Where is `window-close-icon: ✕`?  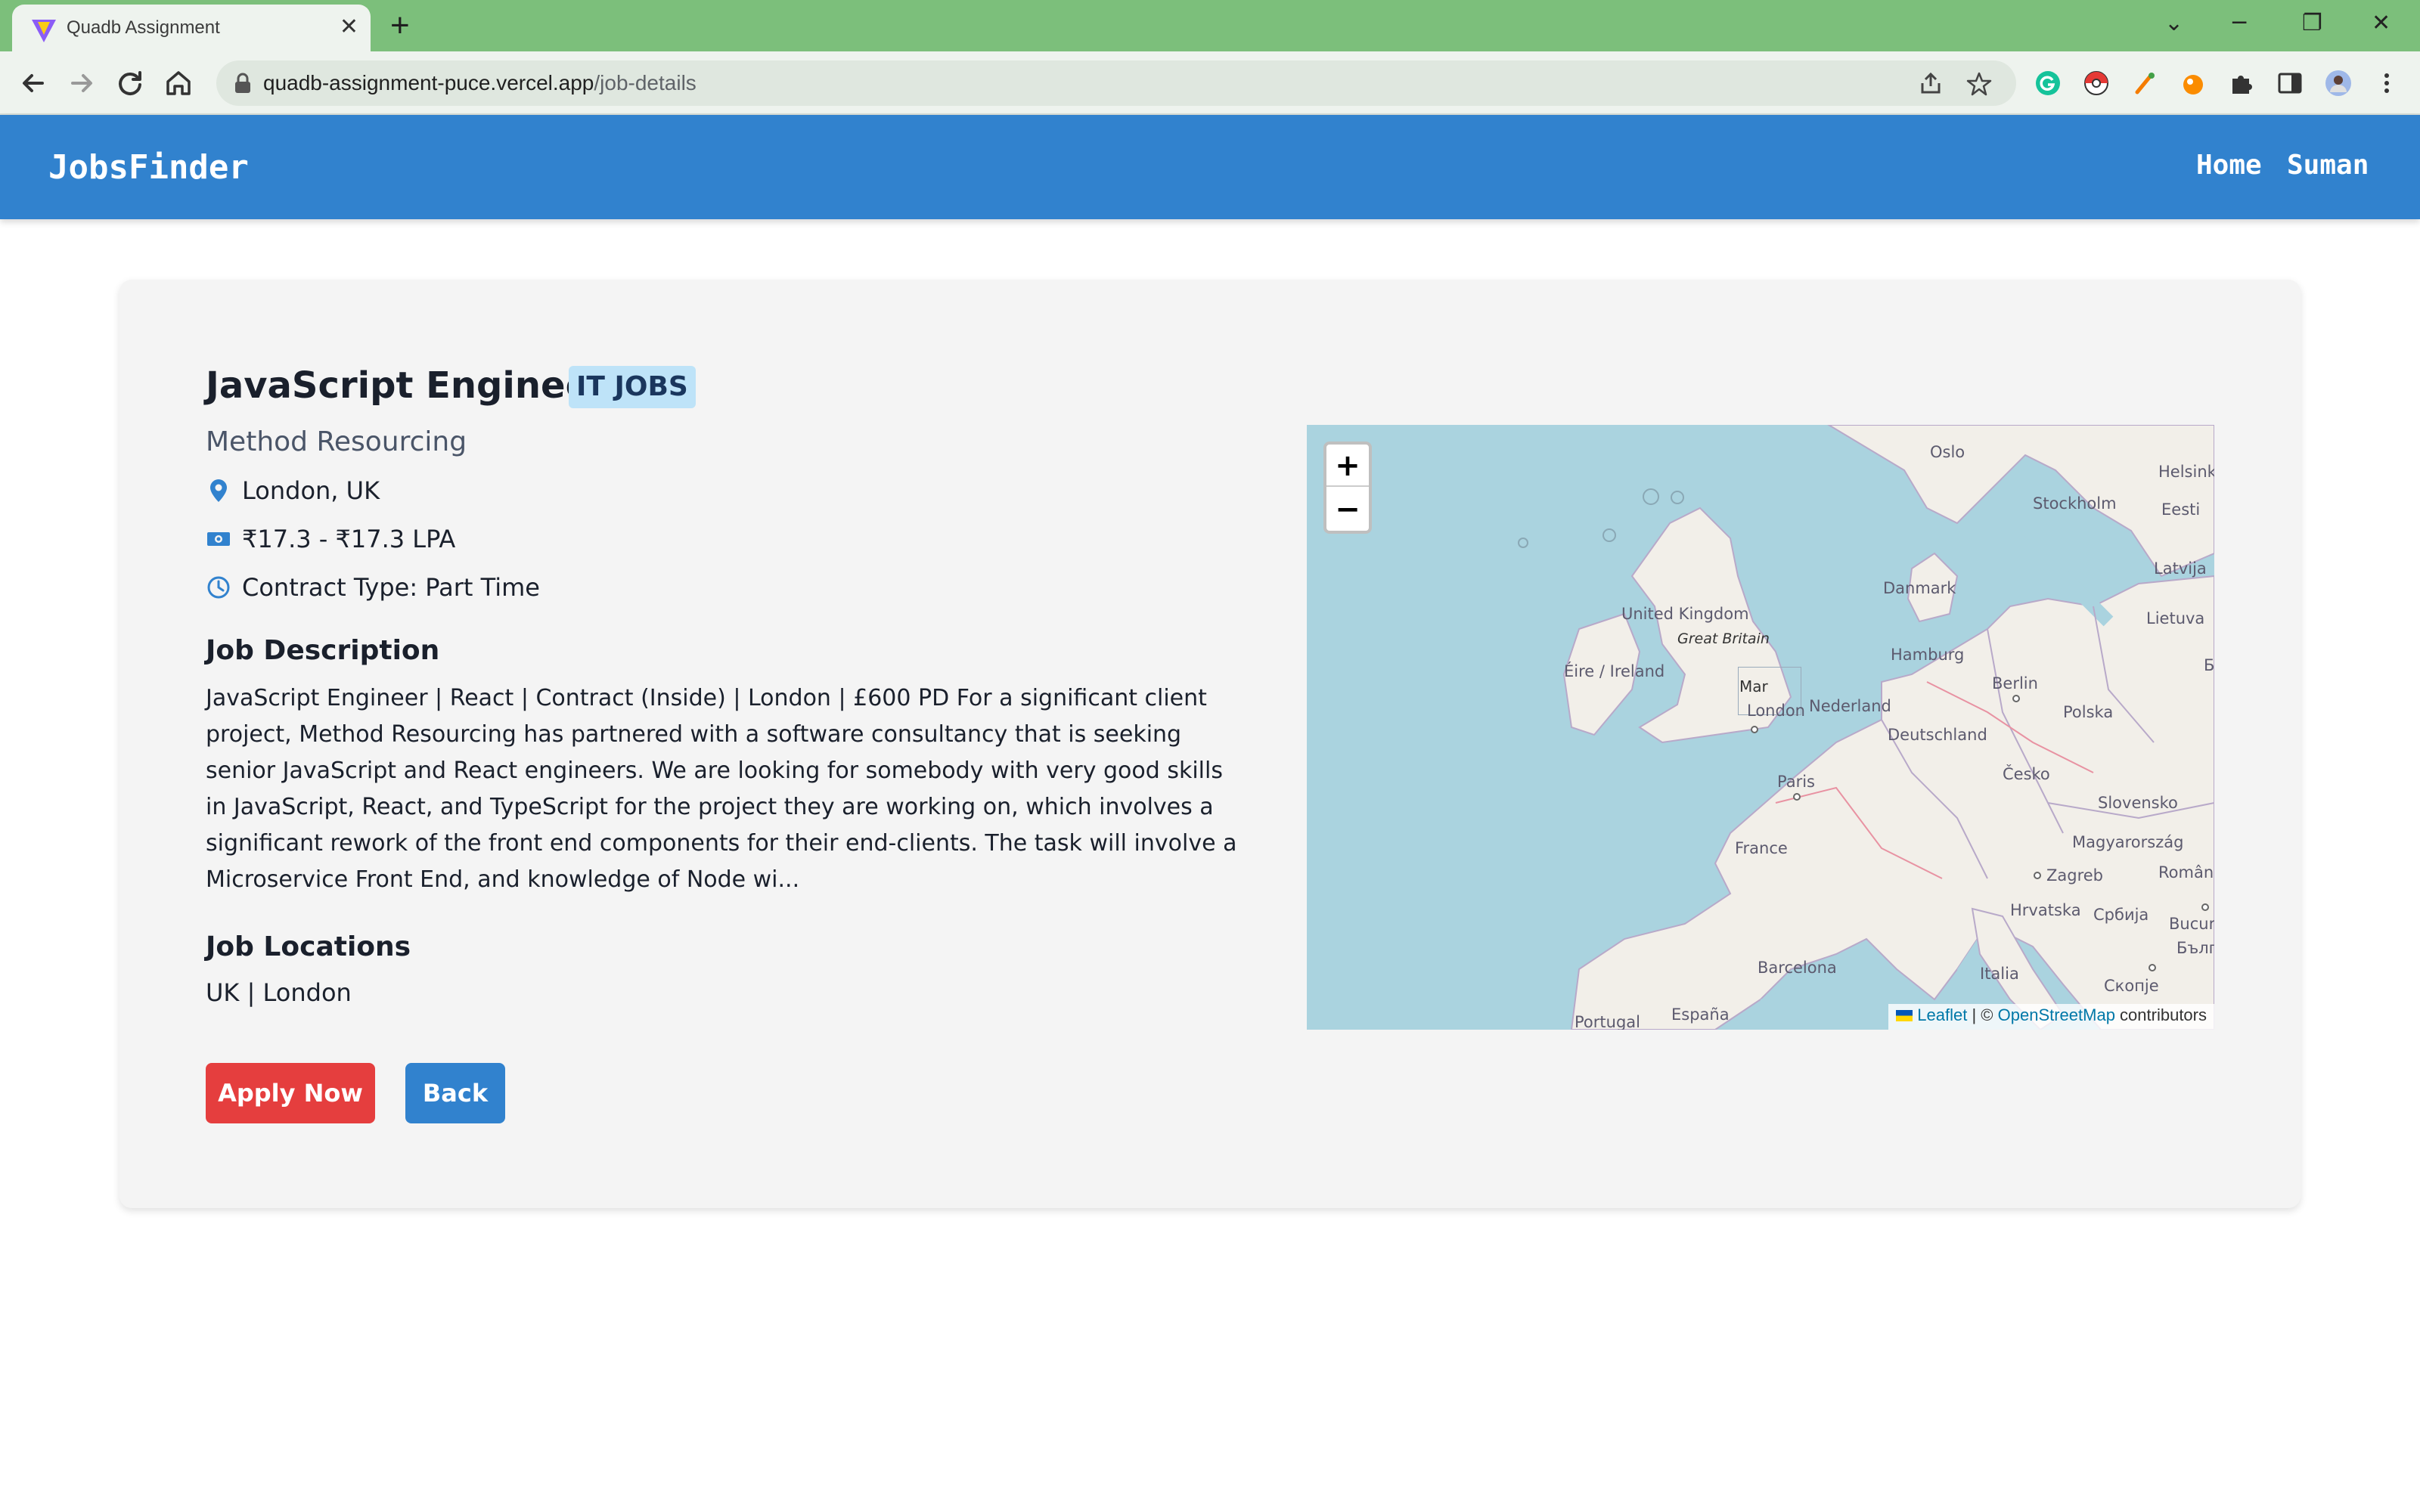 window-close-icon: ✕ is located at coordinates (2381, 23).